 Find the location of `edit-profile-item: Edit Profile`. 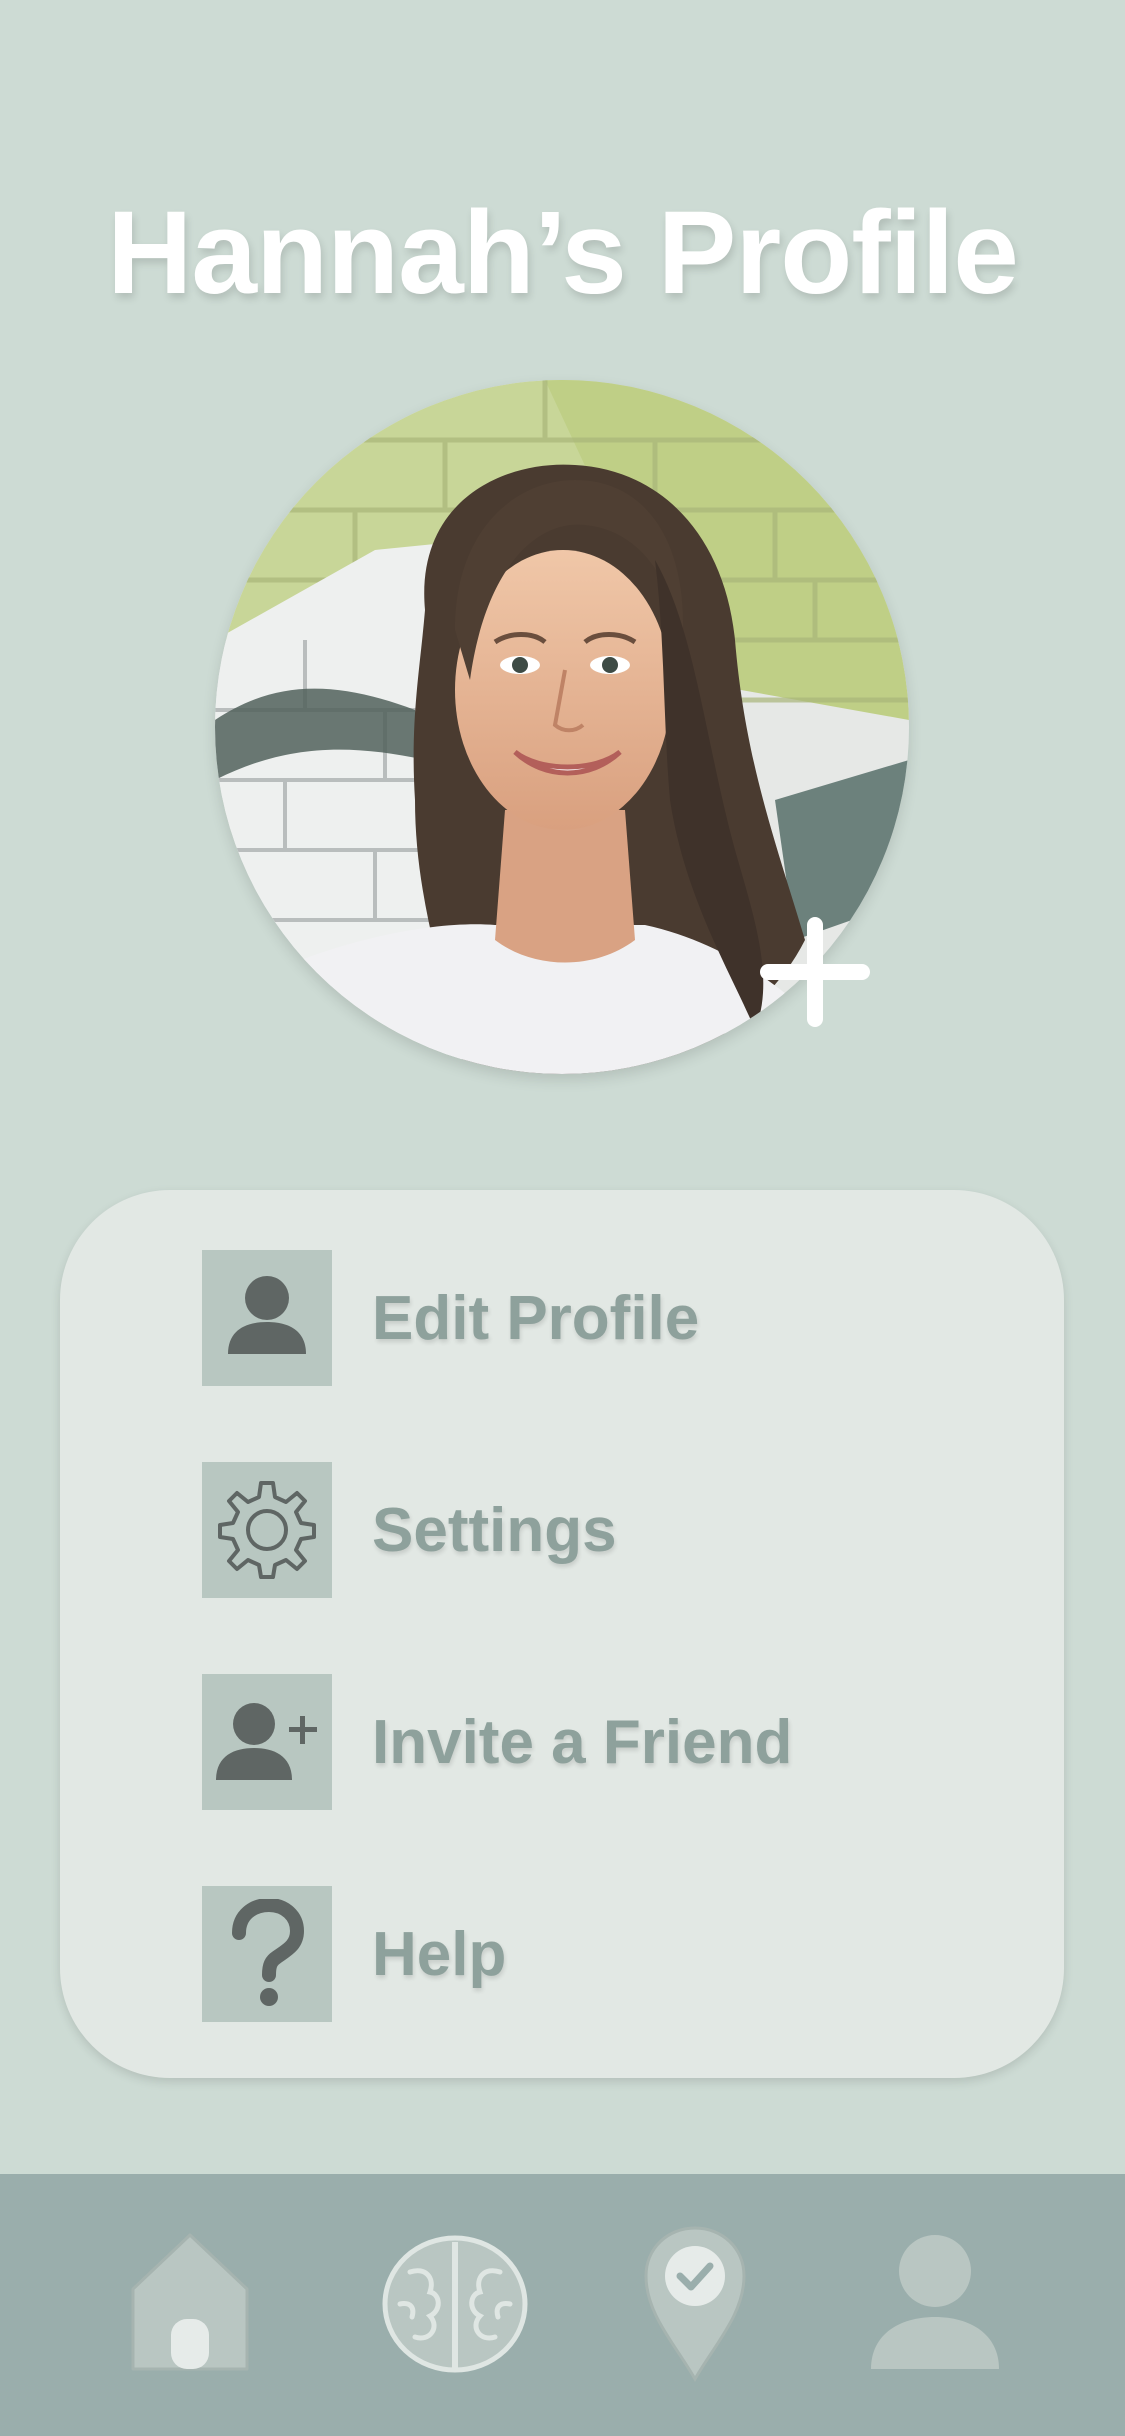

edit-profile-item: Edit Profile is located at coordinates (592, 1318).